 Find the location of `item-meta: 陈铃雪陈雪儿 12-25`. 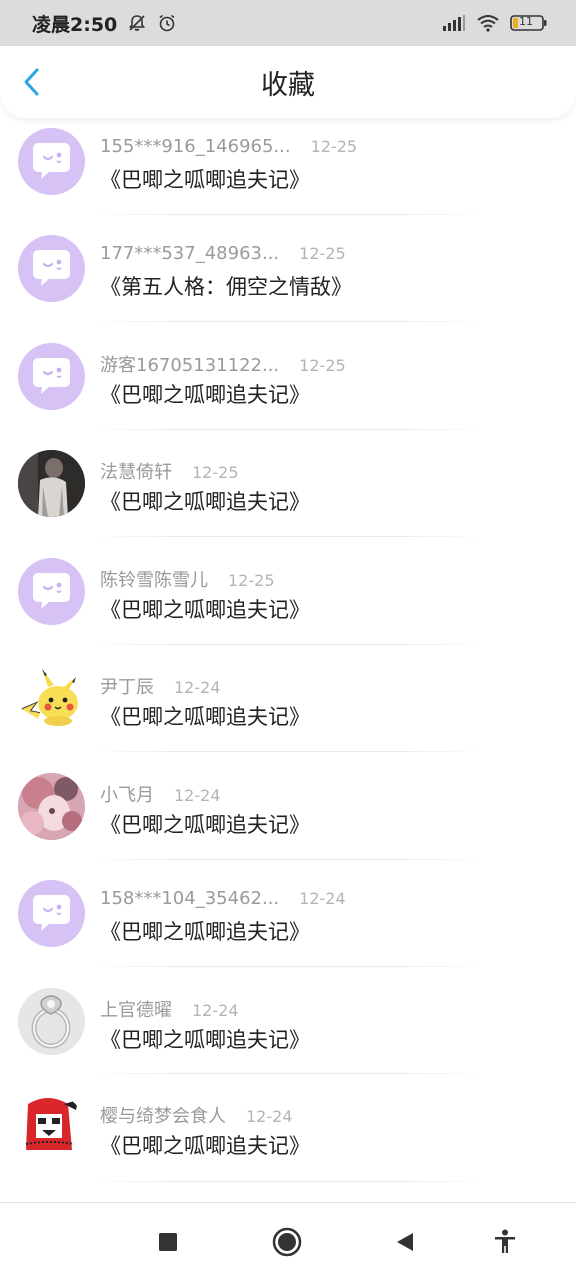

item-meta: 陈铃雪陈雪儿 12-25 is located at coordinates (187, 579).